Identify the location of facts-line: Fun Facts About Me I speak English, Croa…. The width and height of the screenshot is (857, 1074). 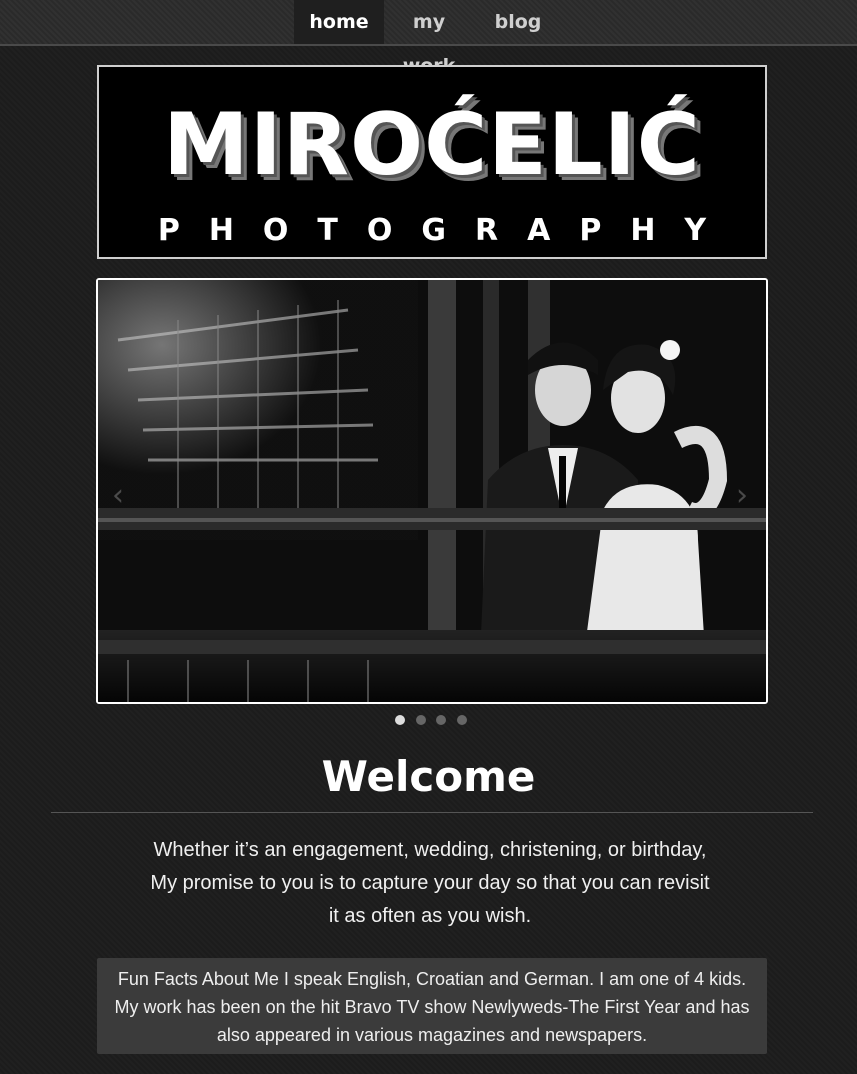
(432, 979).